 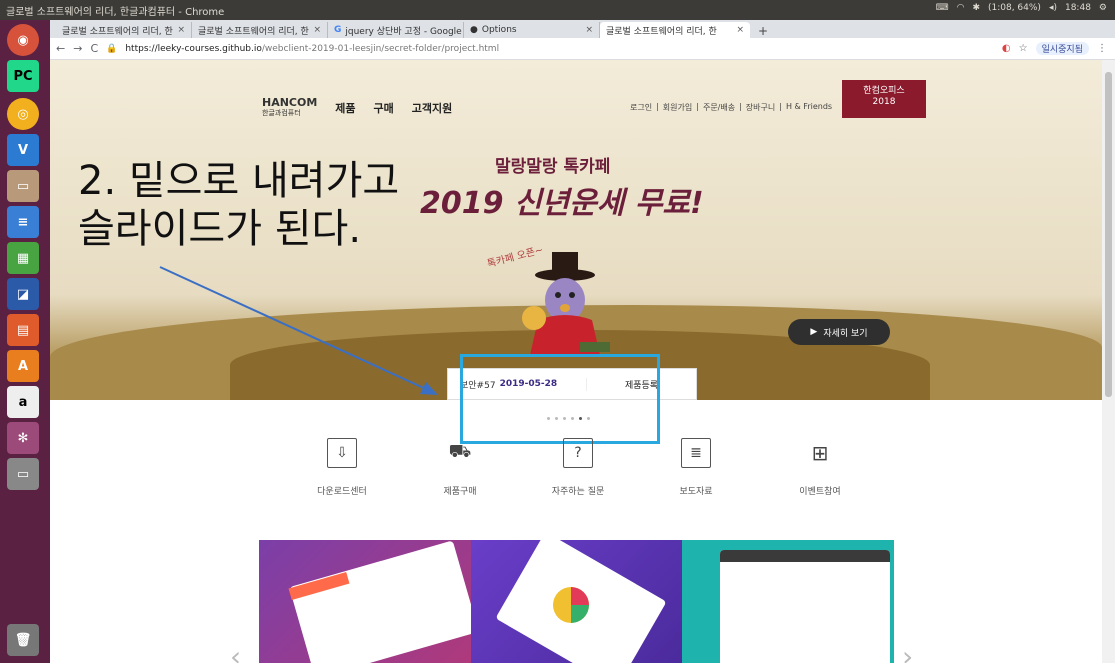 What do you see at coordinates (342, 492) in the screenshot?
I see `quick-link-label: 다운로드센터` at bounding box center [342, 492].